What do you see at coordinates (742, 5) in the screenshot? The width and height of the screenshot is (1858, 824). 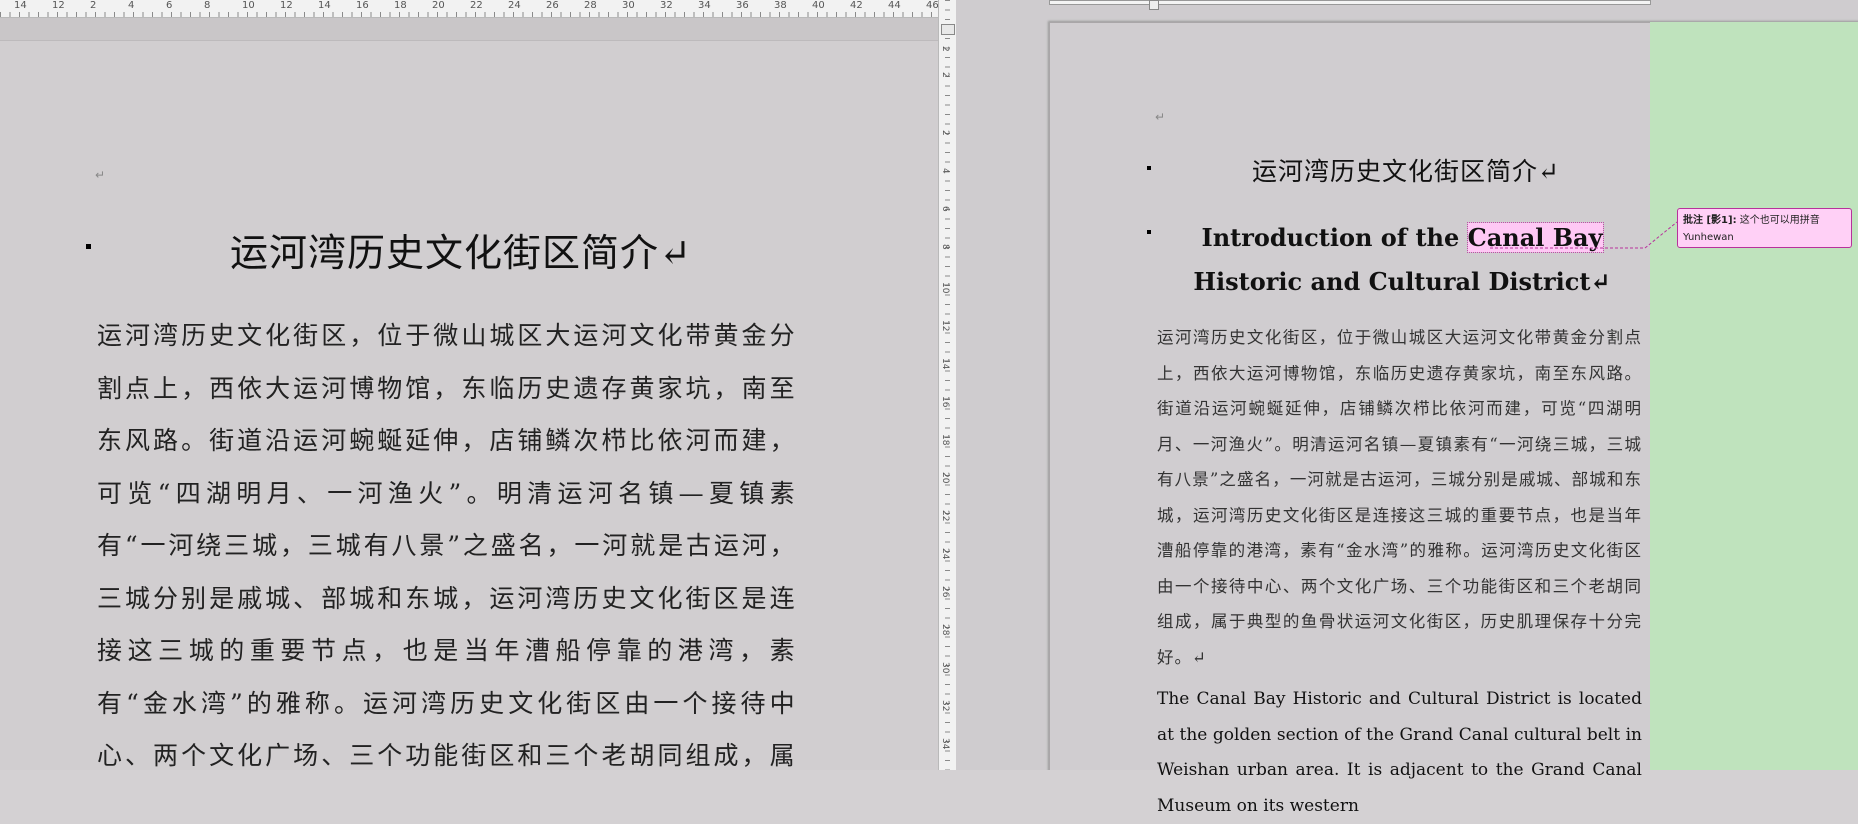 I see `ruler-number: 36` at bounding box center [742, 5].